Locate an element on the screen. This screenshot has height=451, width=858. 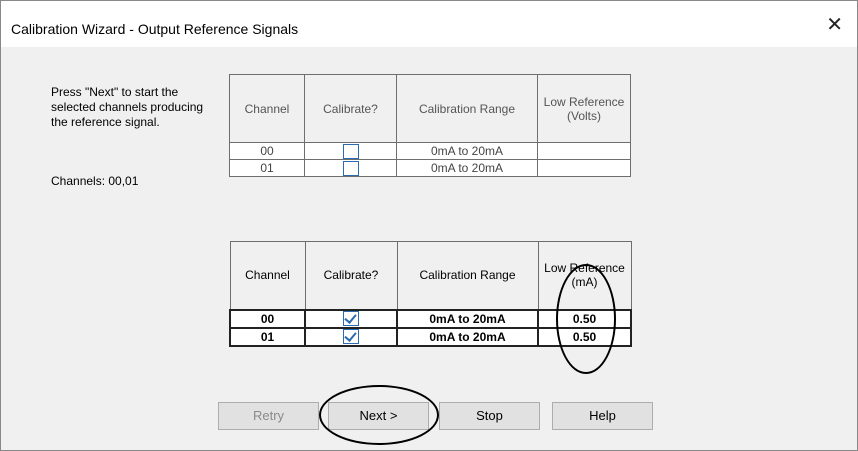
help-button: Help is located at coordinates (602, 416).